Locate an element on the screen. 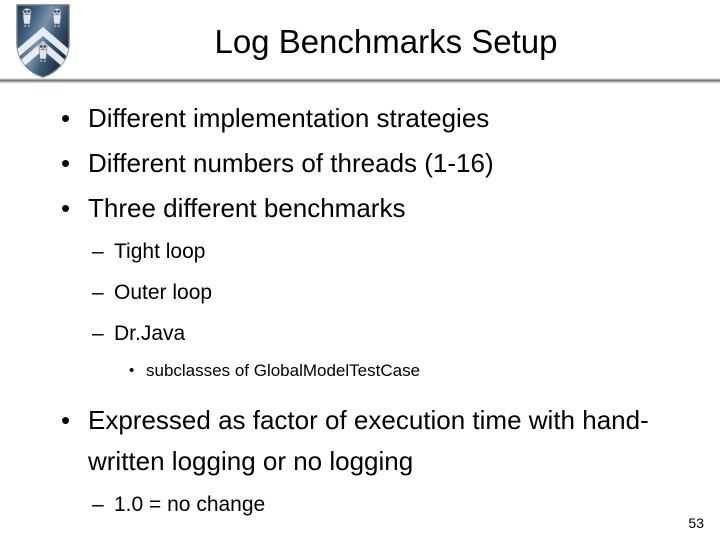  bullet-item-level2: – Outer loop is located at coordinates (406, 292).